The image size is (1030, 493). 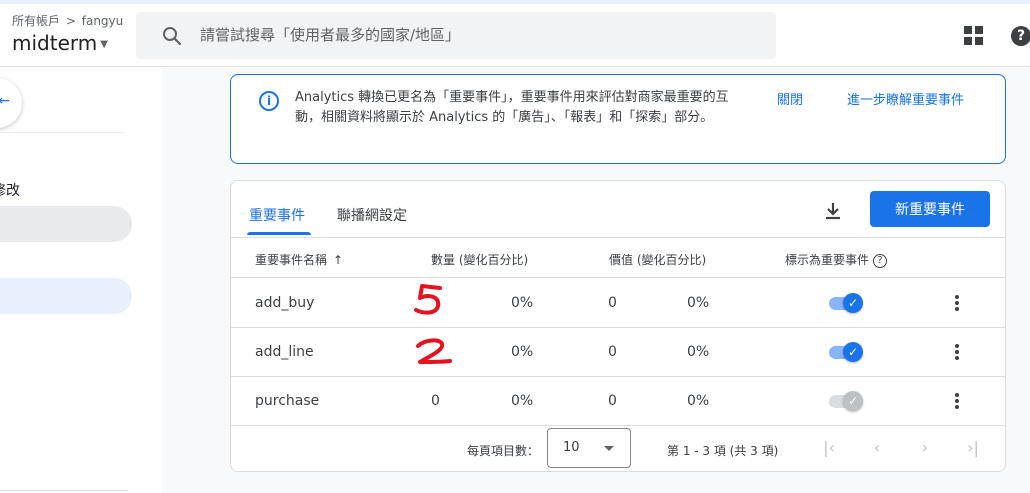 I want to click on property-selector: midterm ▼, so click(x=60, y=43).